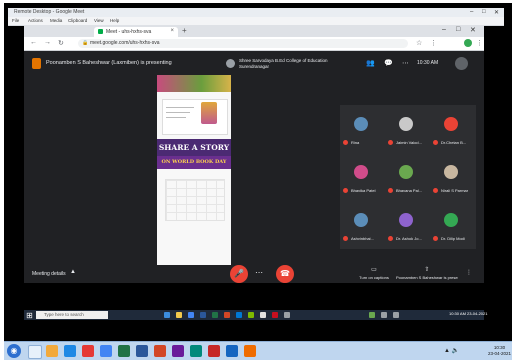 The width and height of the screenshot is (516, 363). Describe the element at coordinates (452, 224) in the screenshot. I see `participant-tile: Dr. Dilip Modi` at that location.